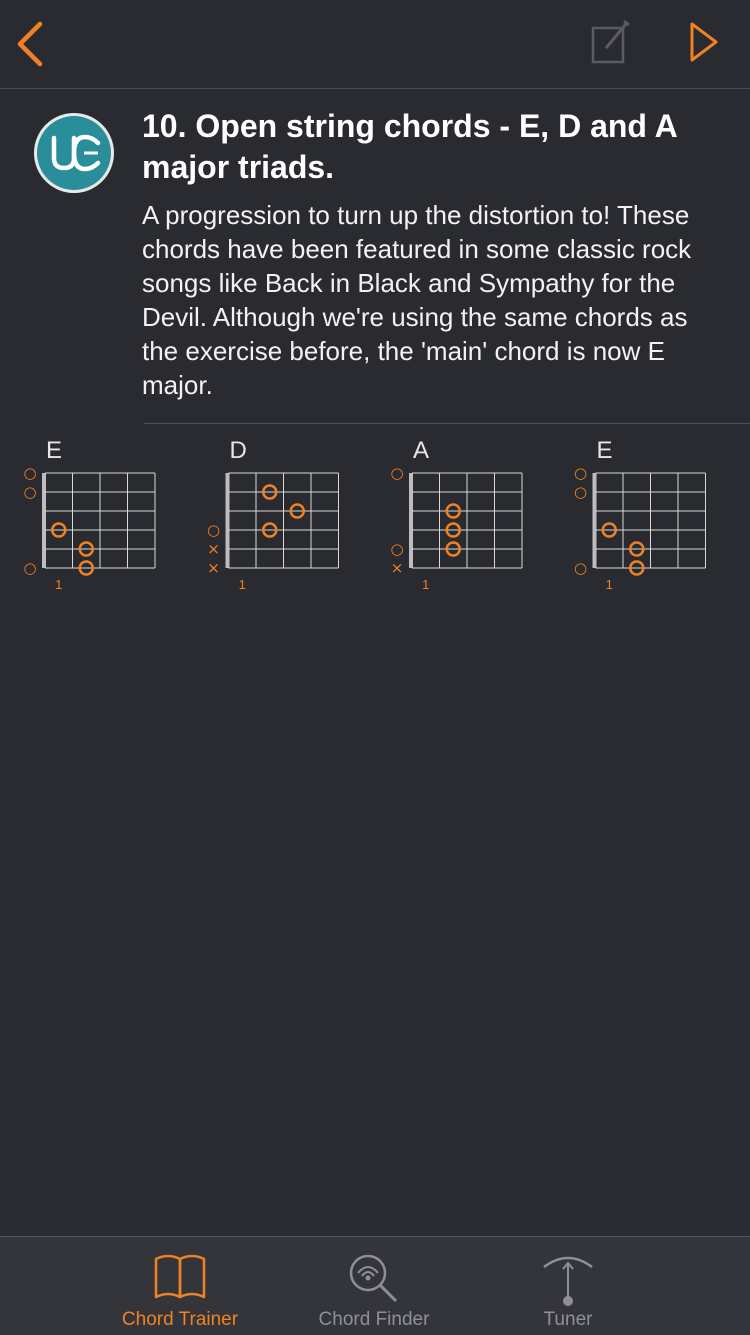  What do you see at coordinates (421, 450) in the screenshot?
I see `chord-name: A` at bounding box center [421, 450].